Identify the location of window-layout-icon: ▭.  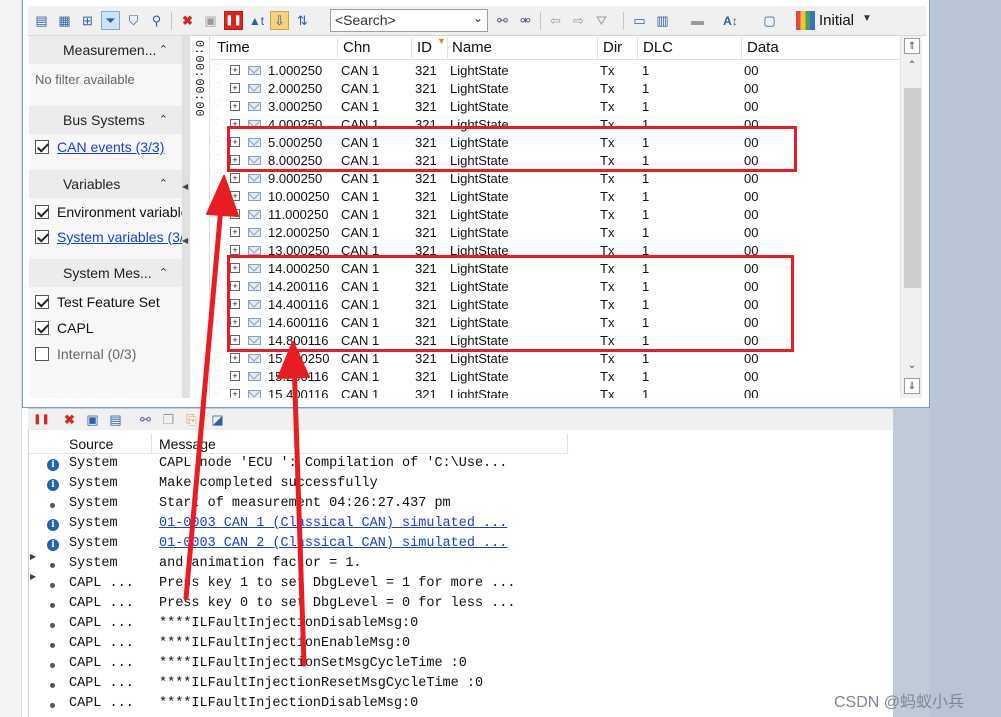
(639, 20).